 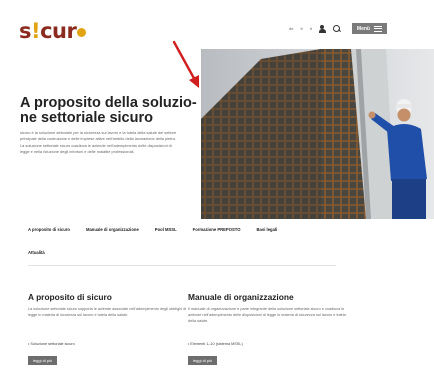 I want to click on logo-letters-cur: cur, so click(x=58, y=31).